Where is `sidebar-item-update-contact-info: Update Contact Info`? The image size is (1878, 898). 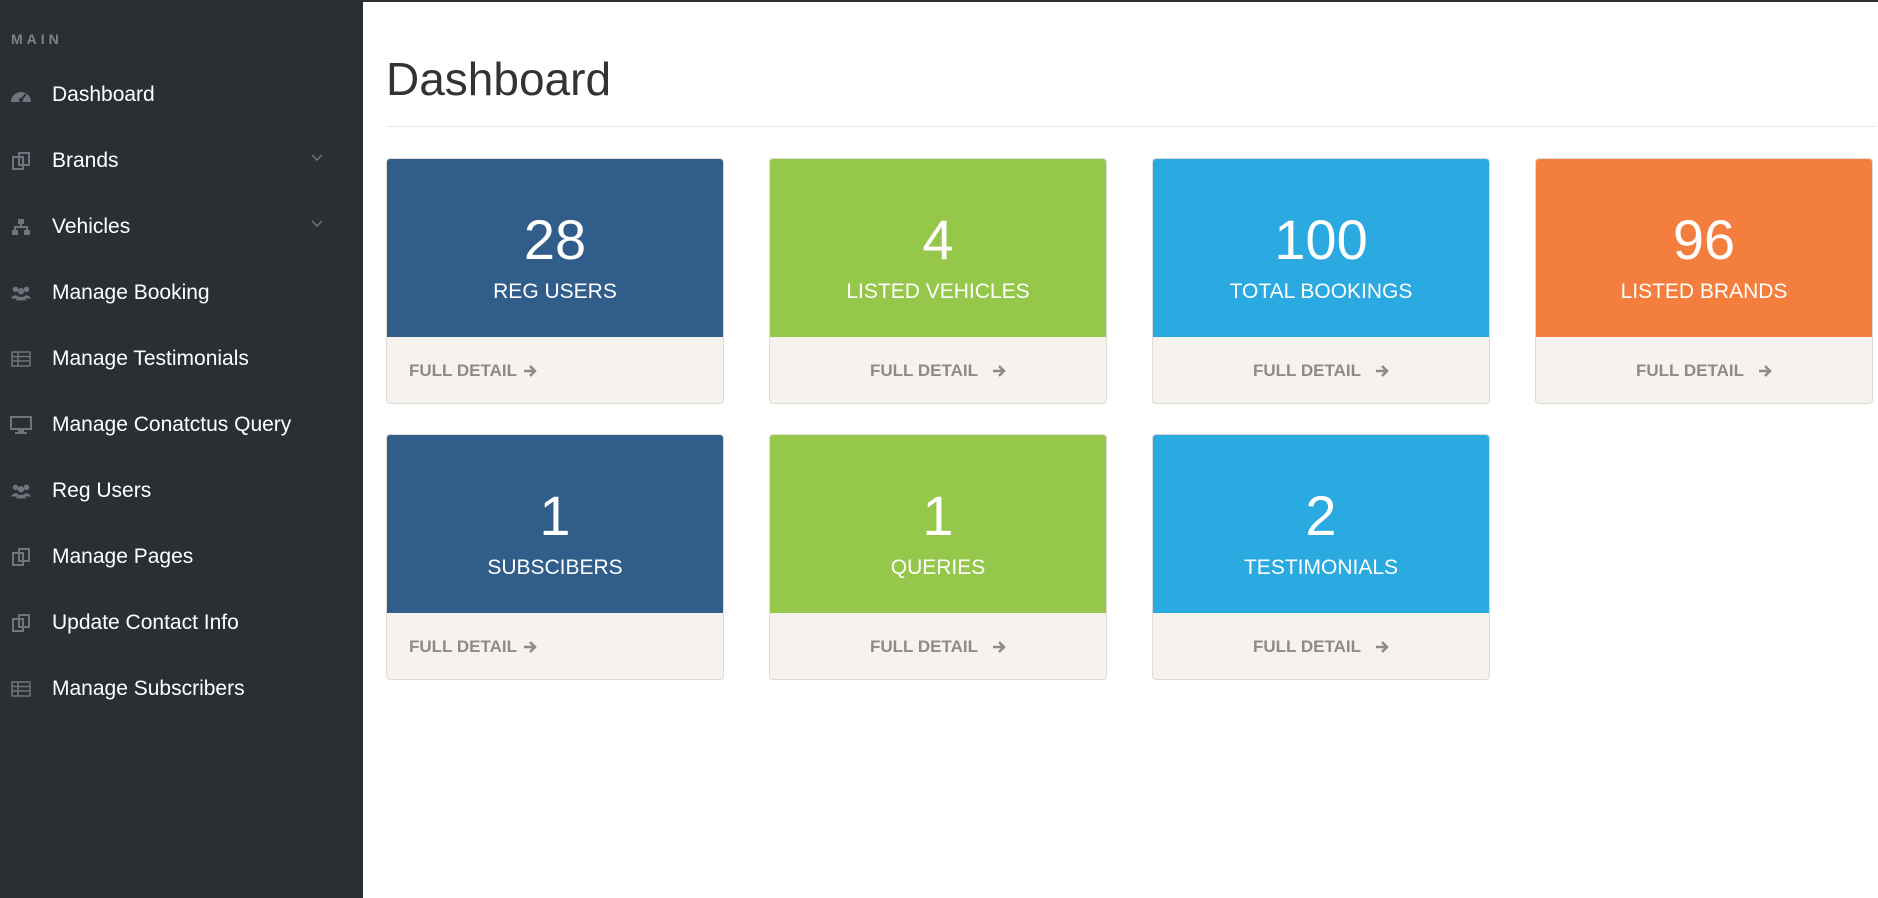
sidebar-item-update-contact-info: Update Contact Info is located at coordinates (181, 623).